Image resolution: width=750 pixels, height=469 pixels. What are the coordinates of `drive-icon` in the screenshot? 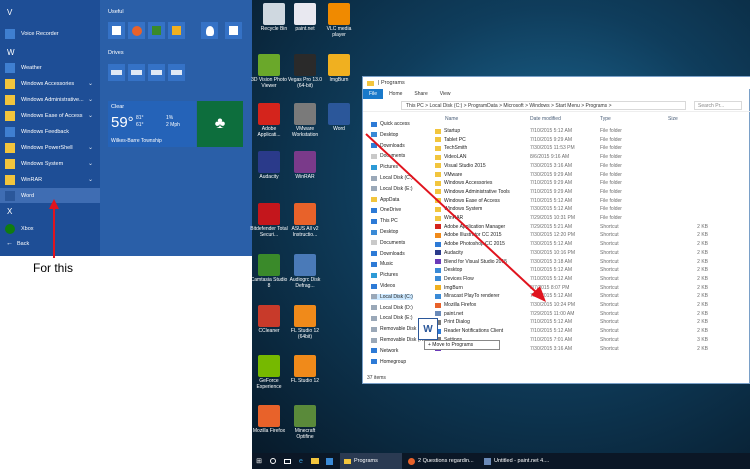 It's located at (136, 72).